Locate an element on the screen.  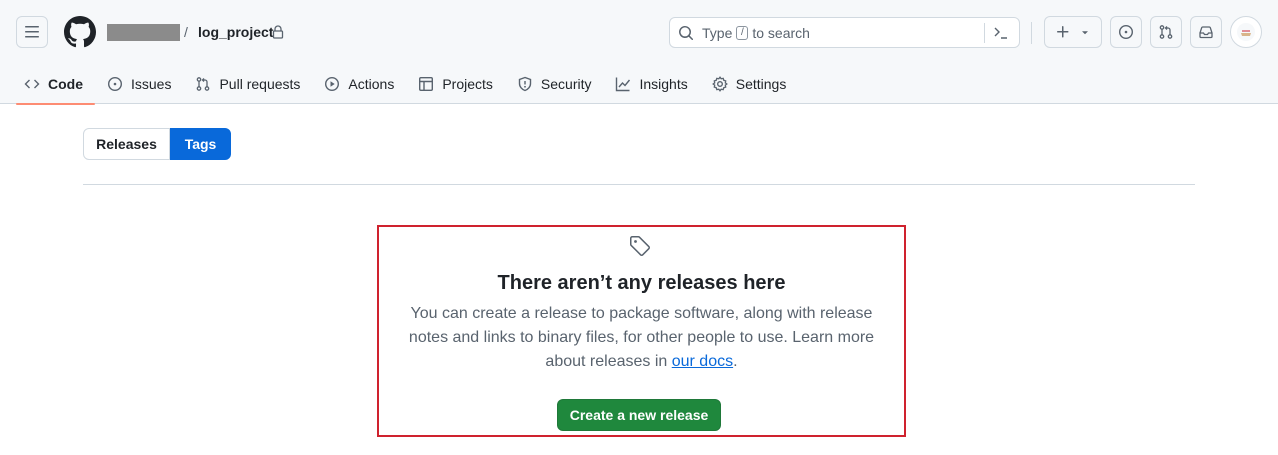
search-divider is located at coordinates (984, 33).